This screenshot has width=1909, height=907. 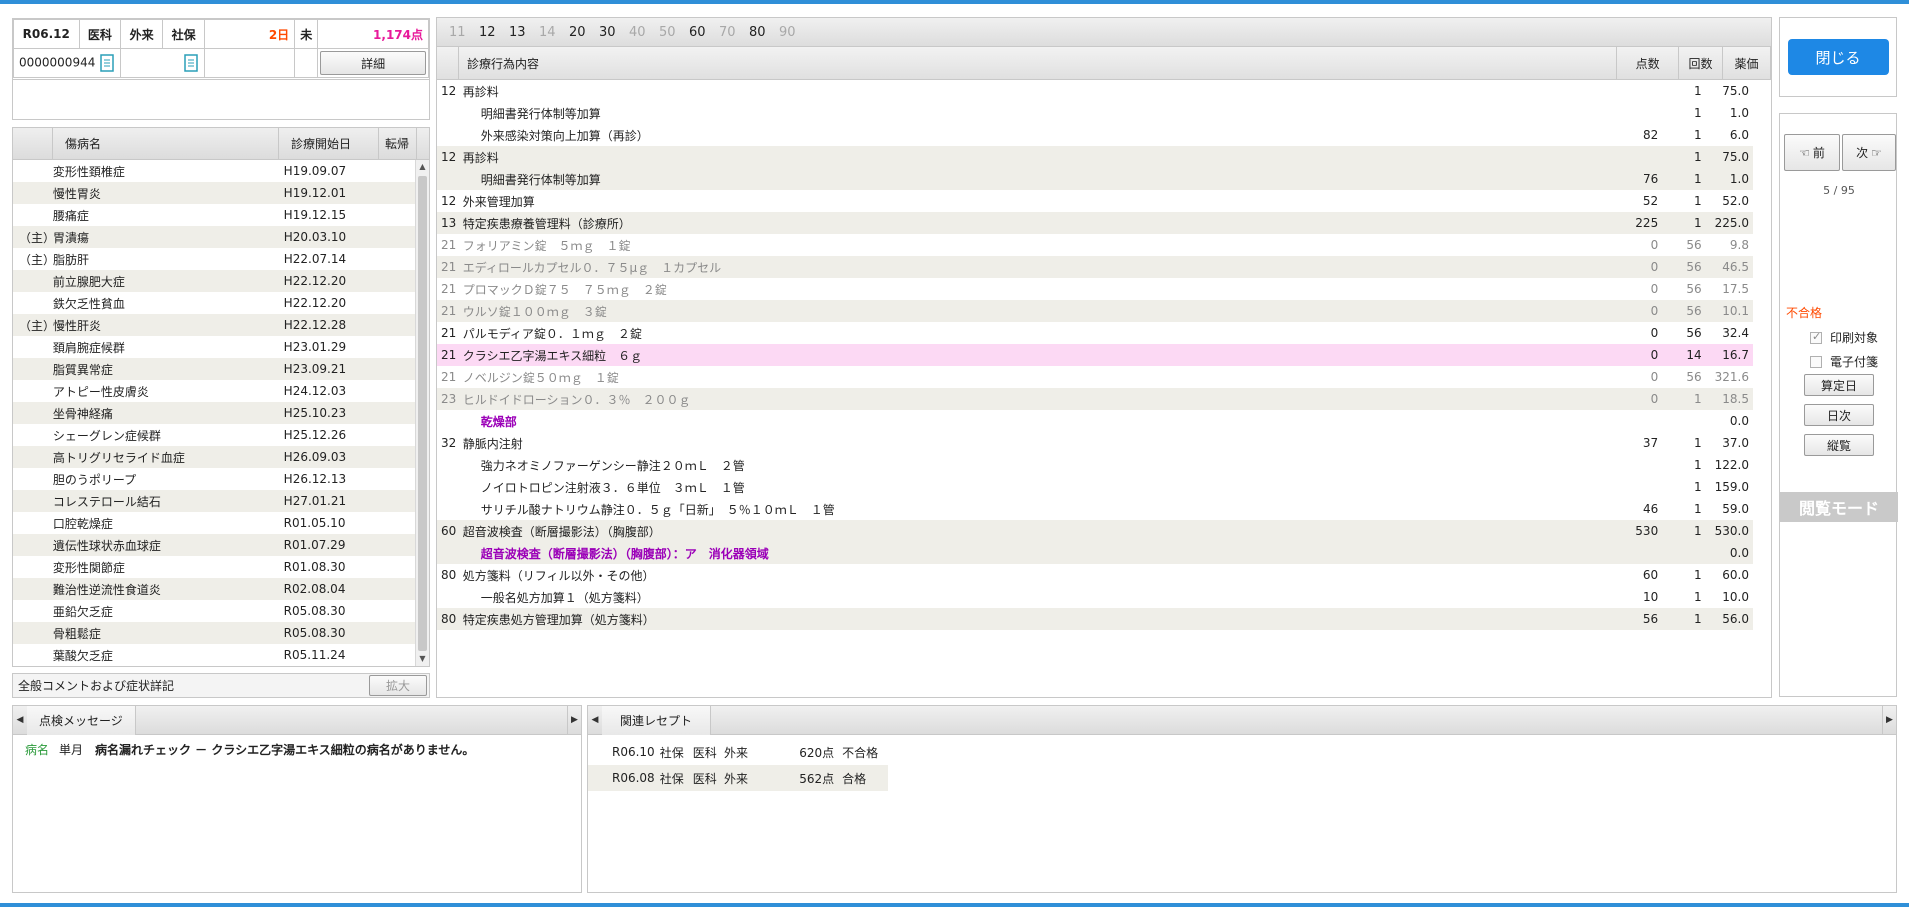 I want to click on disease-row: 変形性関節症 R01.08.30, so click(x=214, y=567).